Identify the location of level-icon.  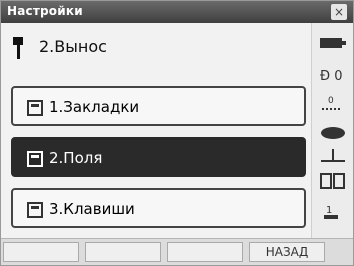
(333, 155).